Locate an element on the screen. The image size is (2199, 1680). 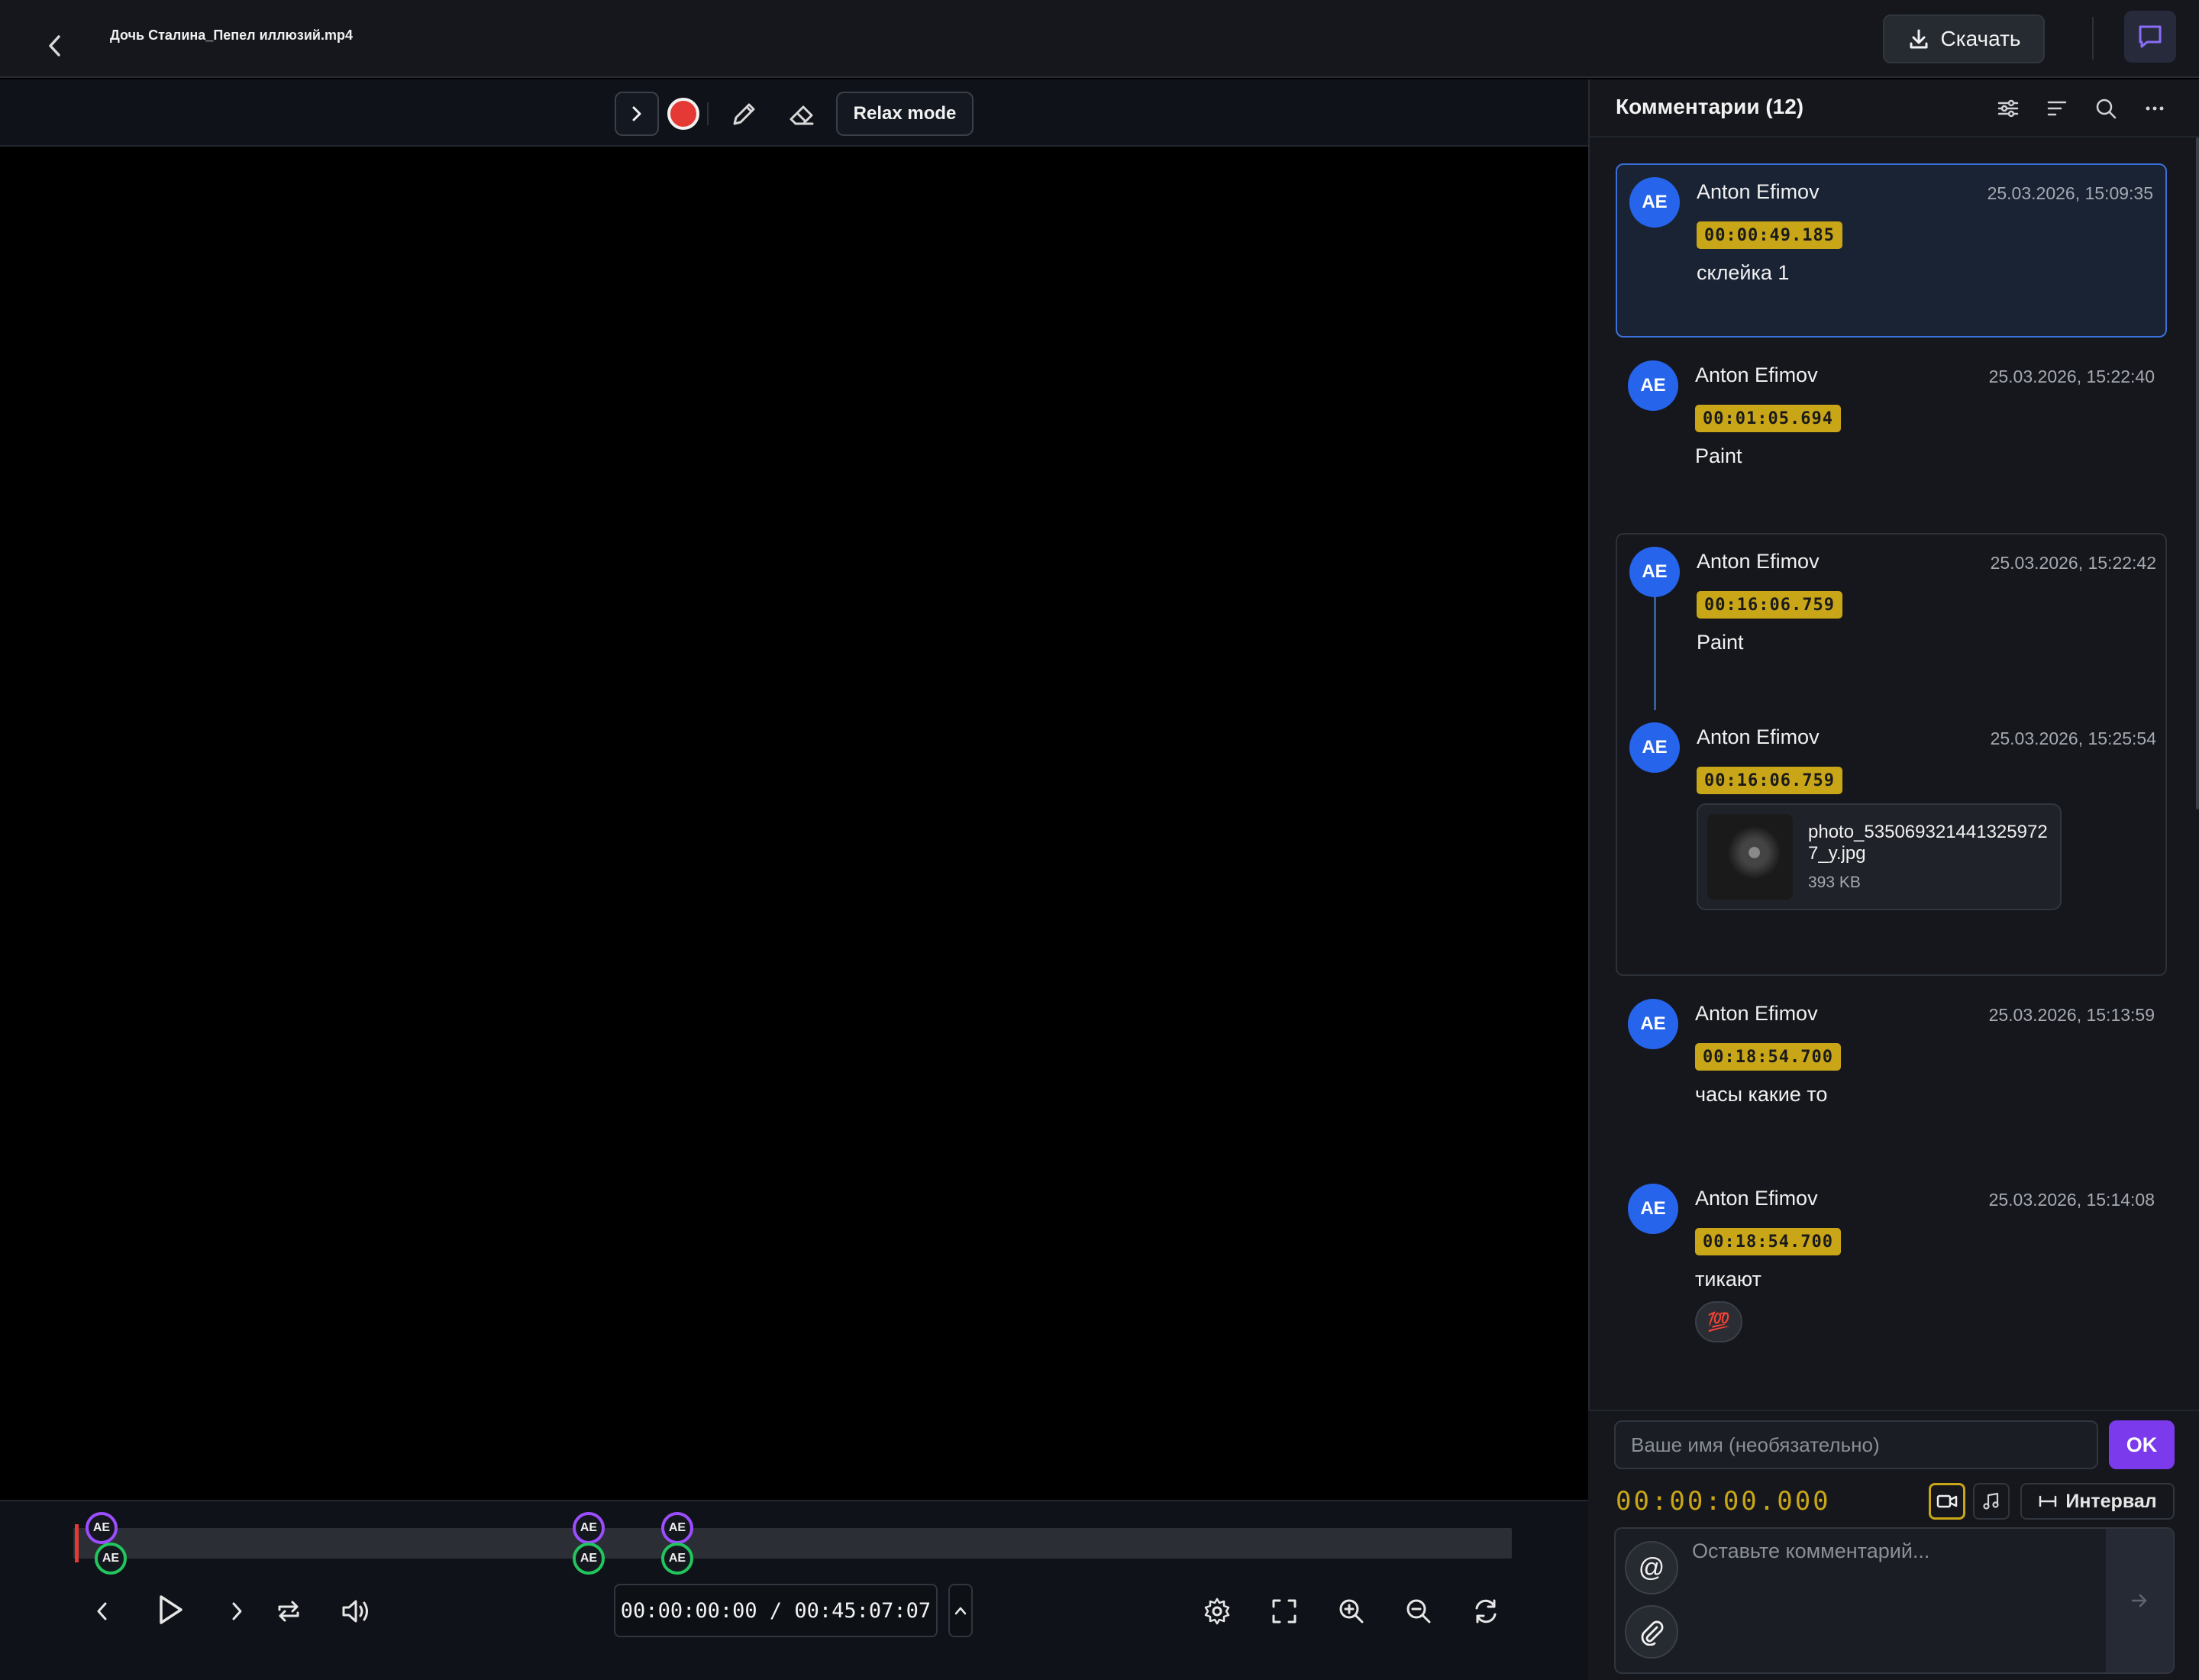
ok-button: OK is located at coordinates (2142, 1444).